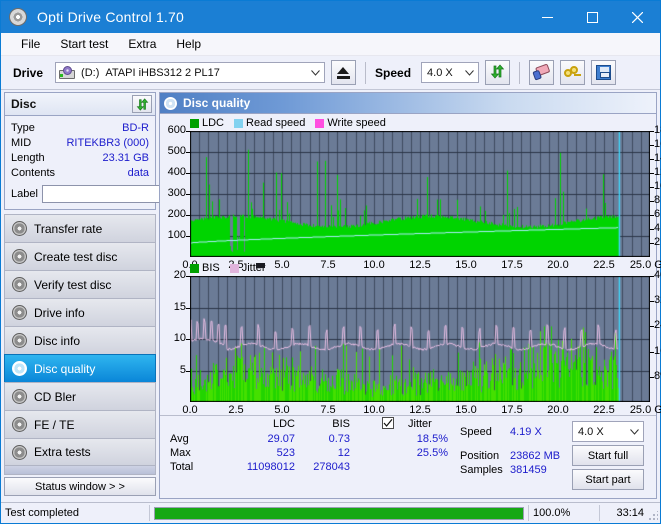 The width and height of the screenshot is (661, 524). I want to click on legend-swatch-jitter, so click(234, 268).